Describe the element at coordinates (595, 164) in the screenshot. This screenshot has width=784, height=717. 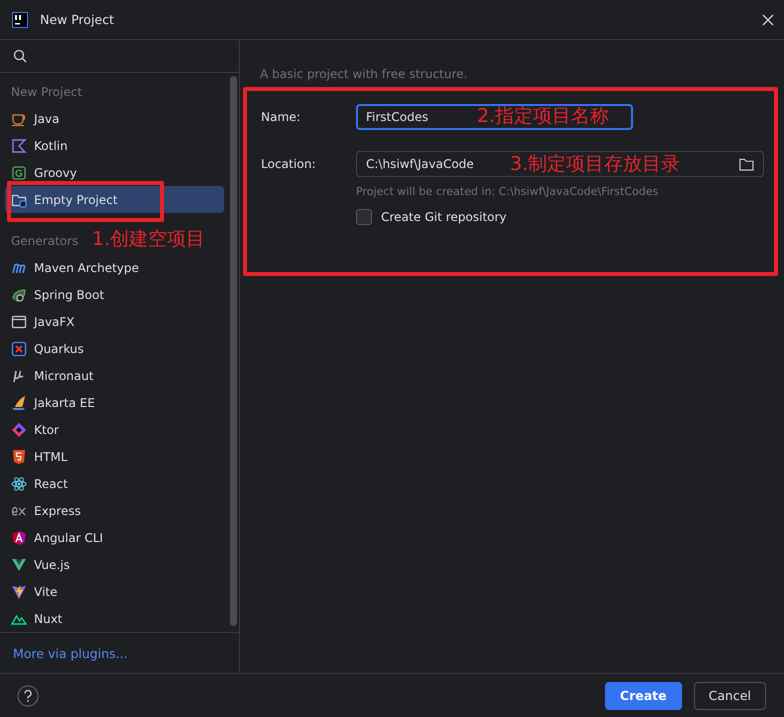
I see `annotation-text: 3.制定项目存放目录` at that location.